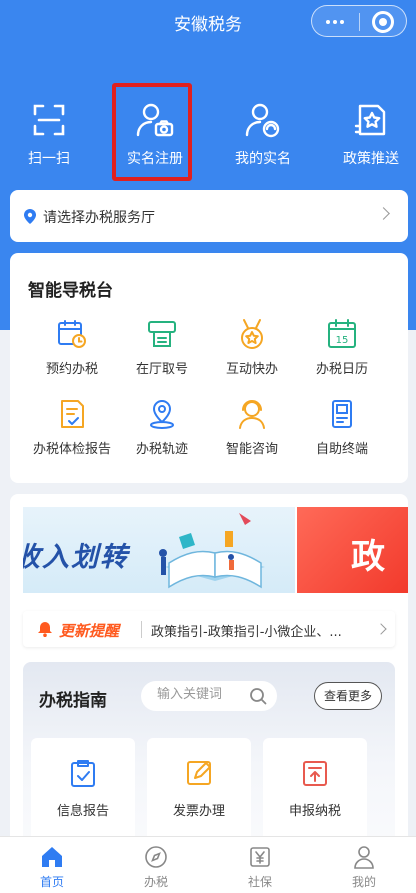 This screenshot has width=416, height=893. What do you see at coordinates (30, 216) in the screenshot?
I see `location-icon` at bounding box center [30, 216].